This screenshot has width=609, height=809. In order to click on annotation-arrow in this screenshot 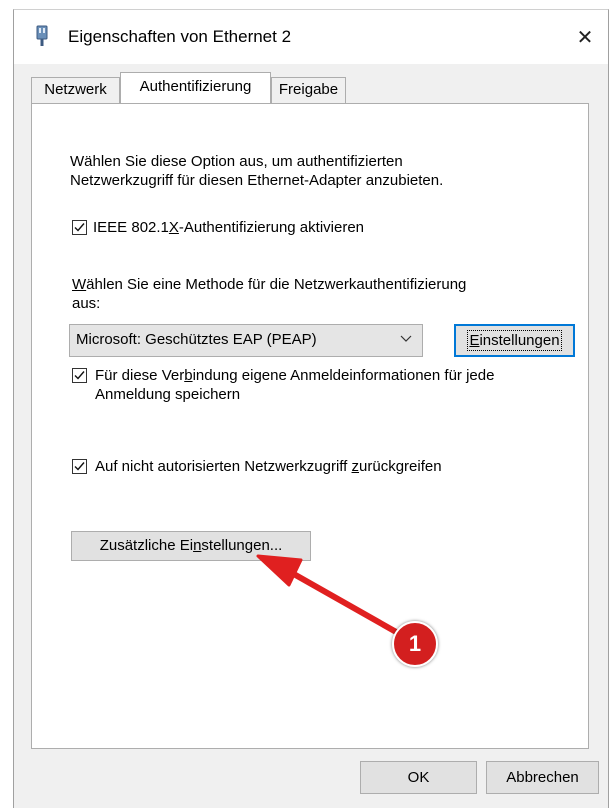, I will do `click(332, 597)`.